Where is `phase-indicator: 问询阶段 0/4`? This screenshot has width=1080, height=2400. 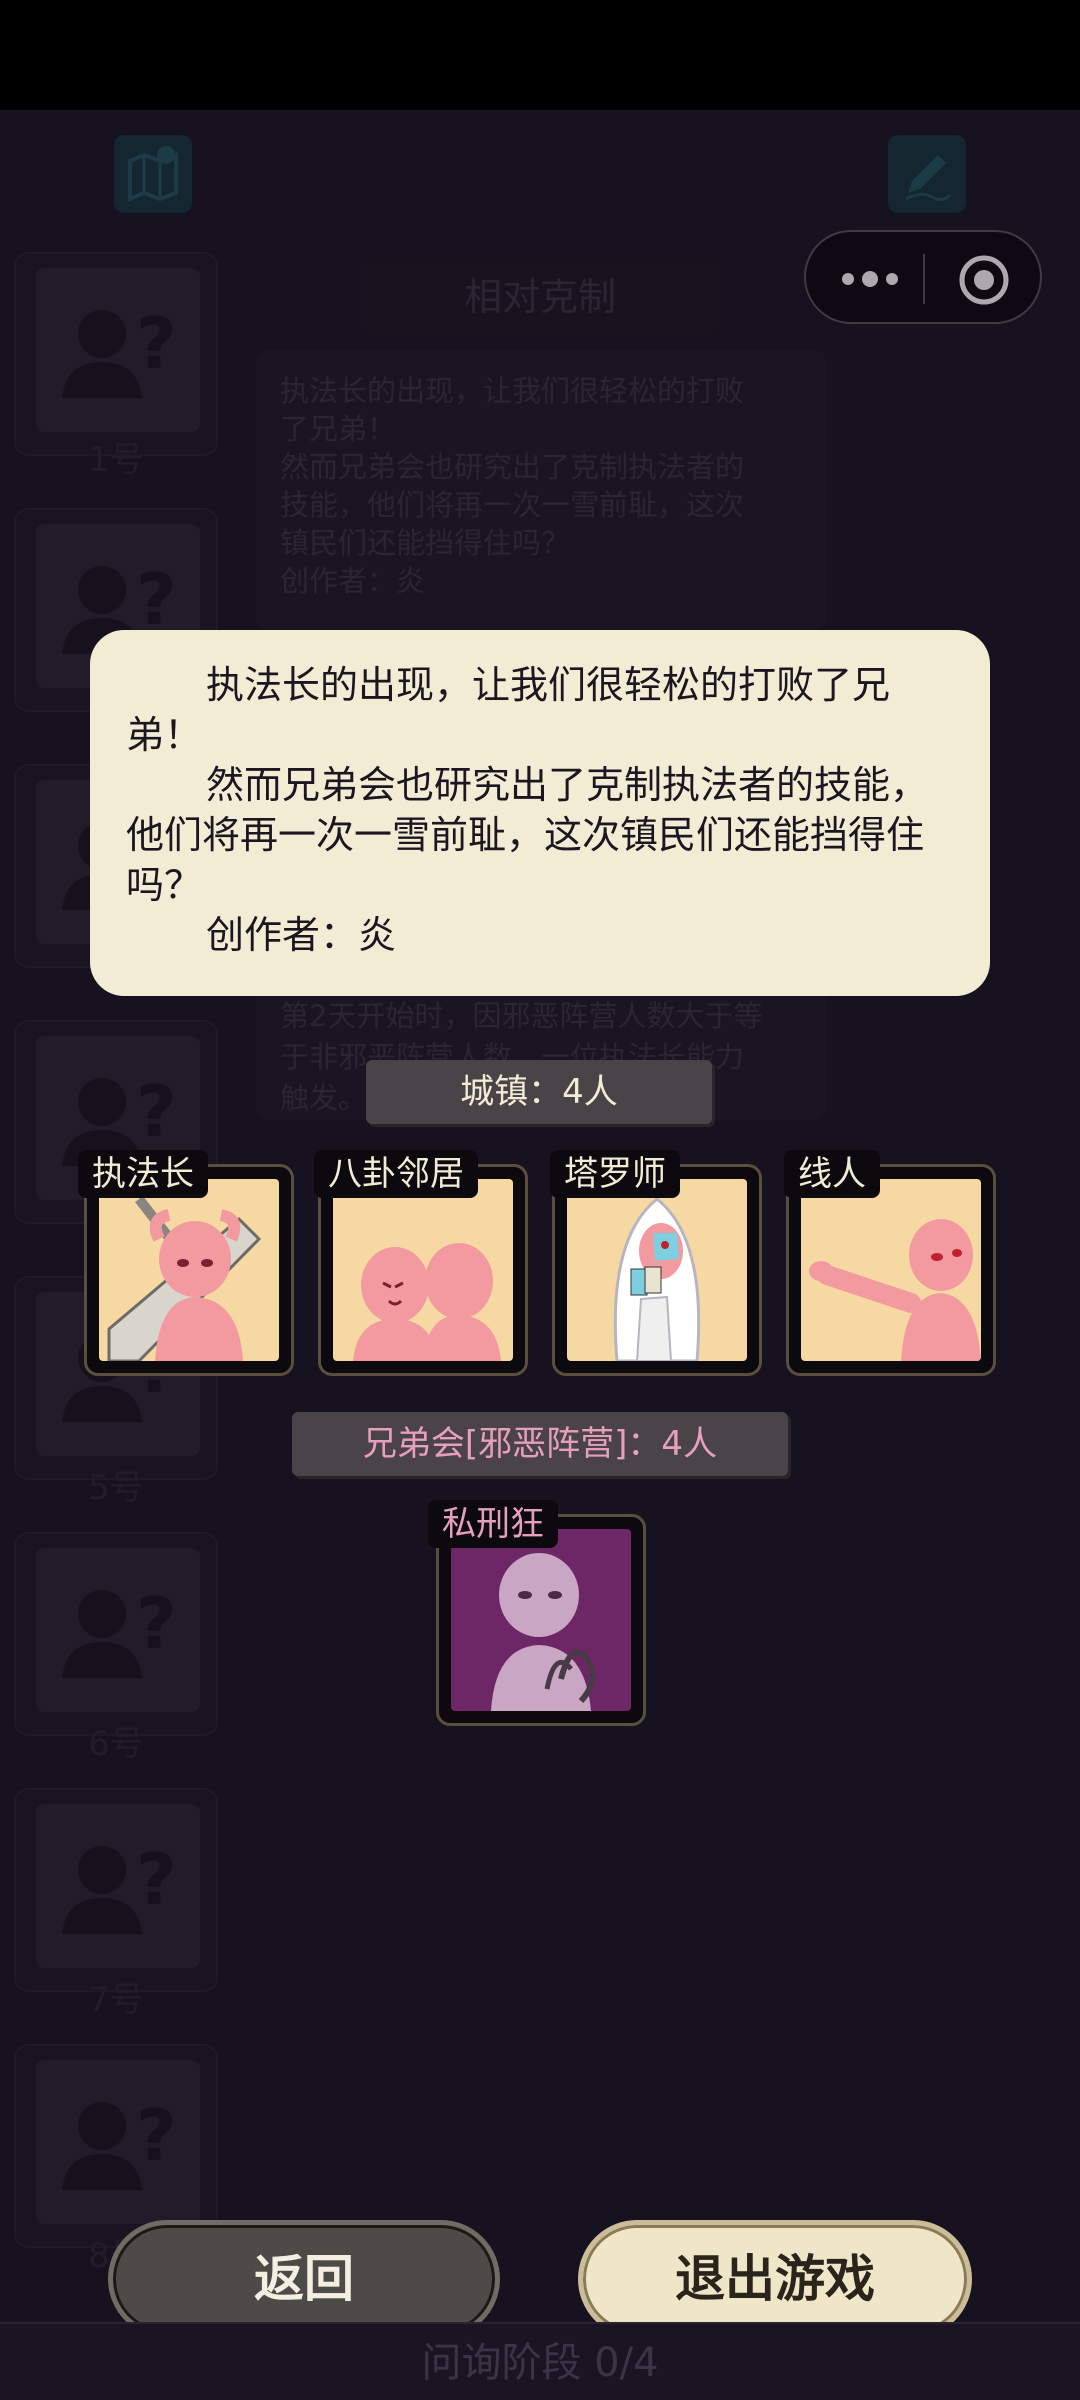
phase-indicator: 问询阶段 0/4 is located at coordinates (540, 2363).